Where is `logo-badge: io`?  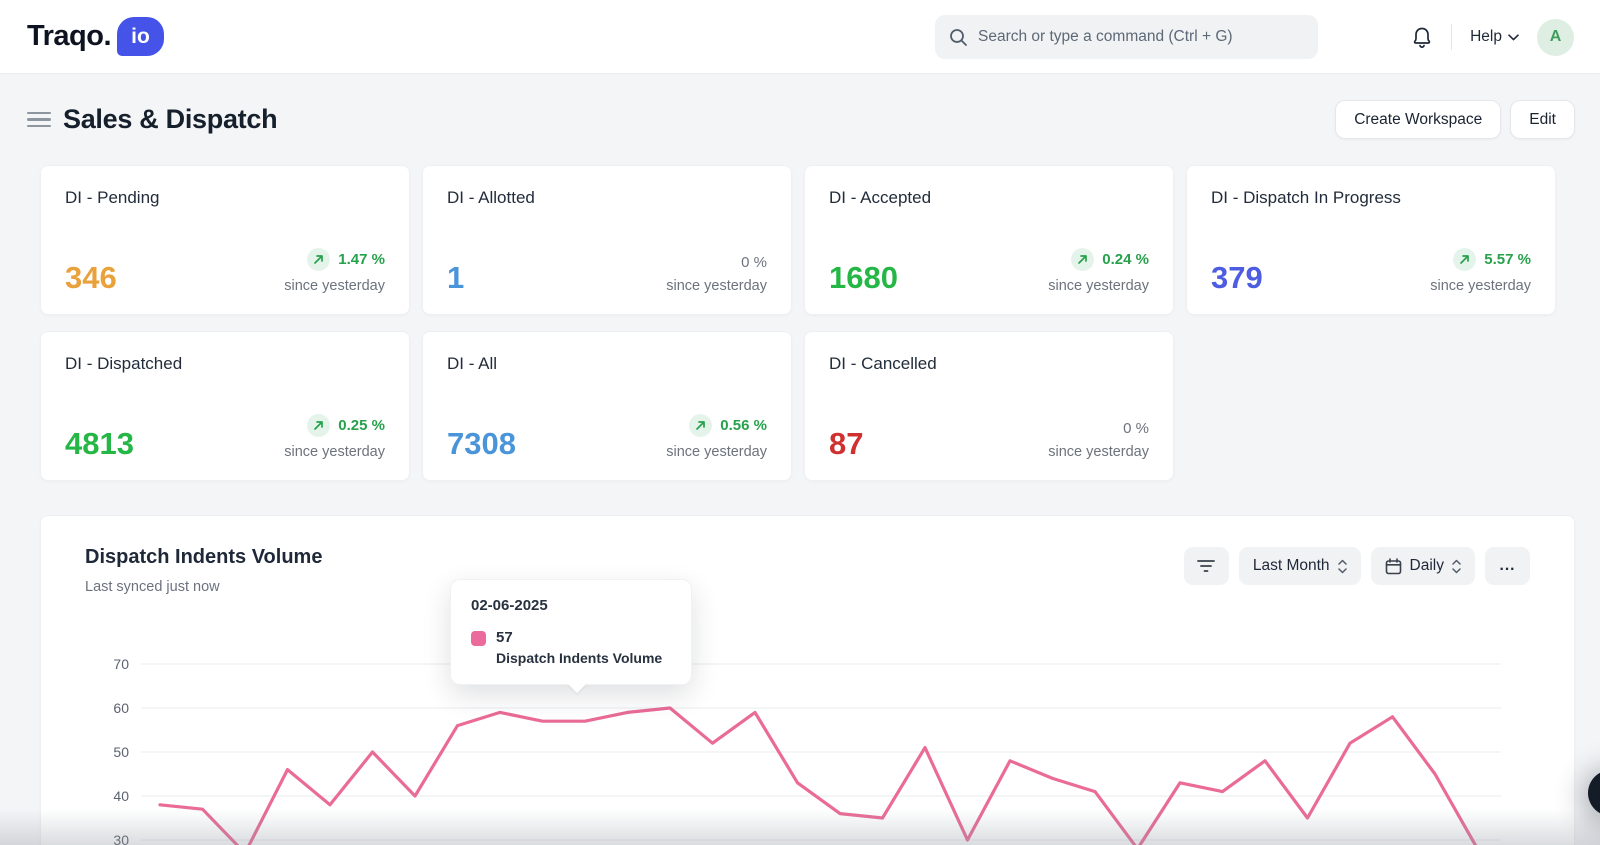 logo-badge: io is located at coordinates (141, 36).